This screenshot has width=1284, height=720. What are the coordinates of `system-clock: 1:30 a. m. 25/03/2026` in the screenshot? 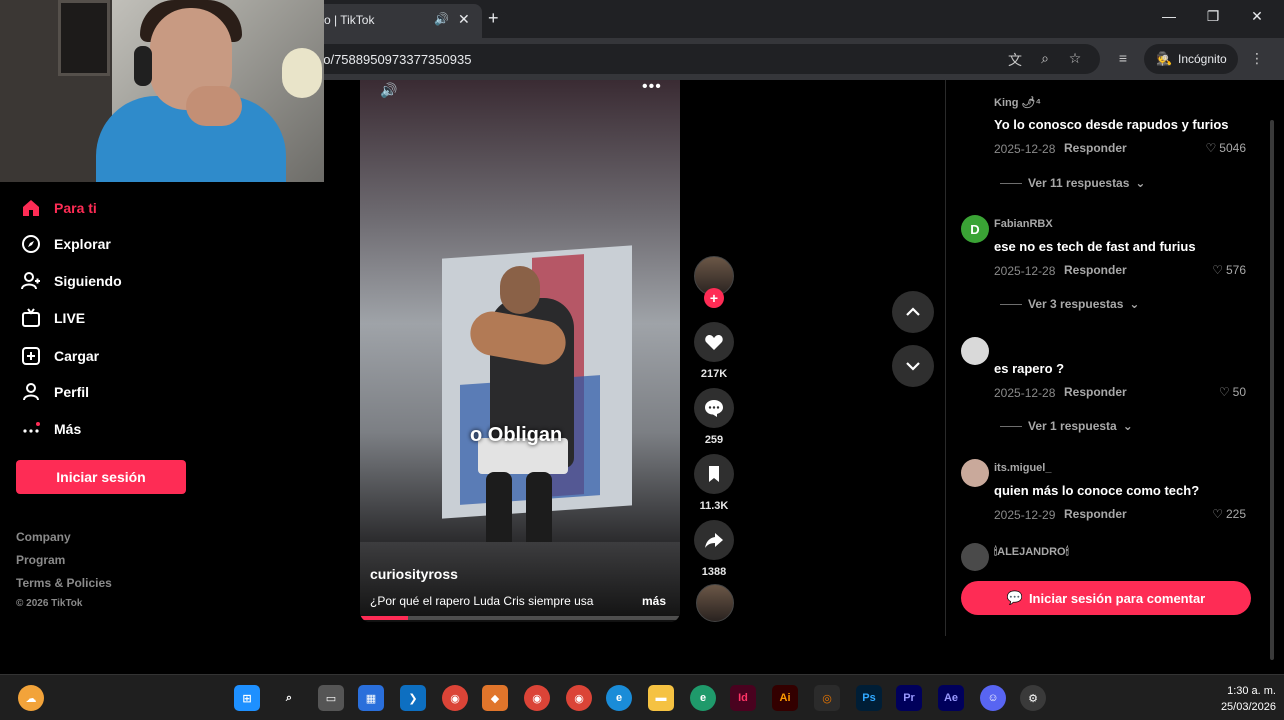 It's located at (1236, 699).